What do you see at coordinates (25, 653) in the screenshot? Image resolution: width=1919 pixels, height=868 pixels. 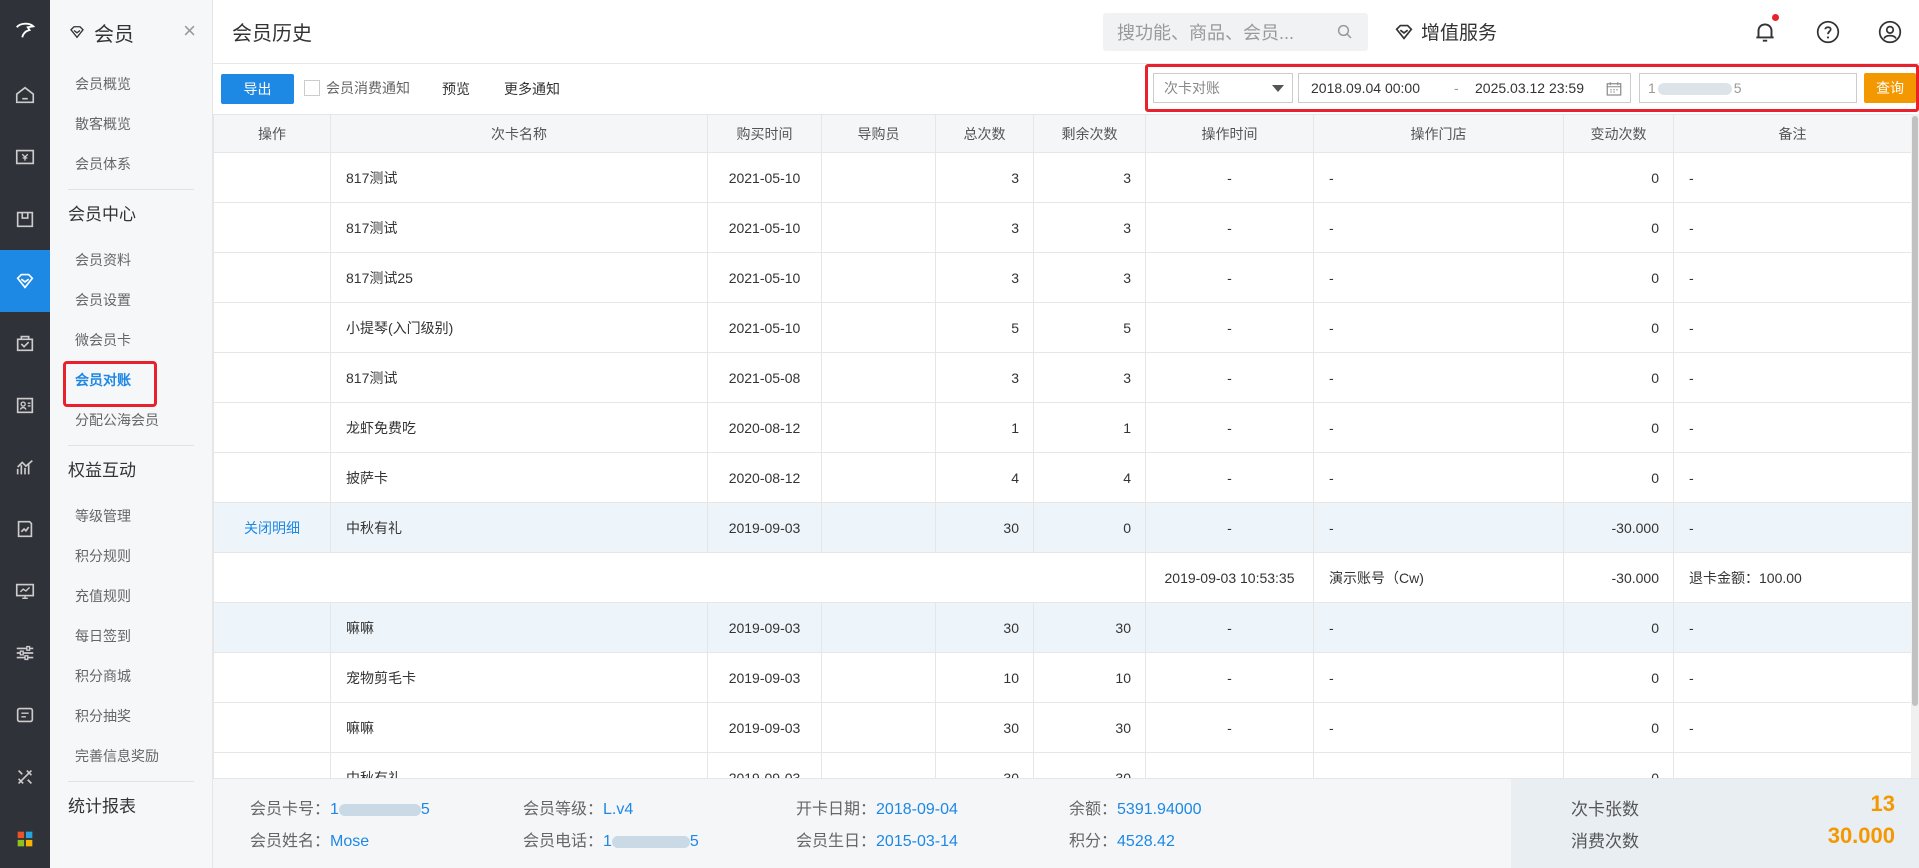 I see `settings-icon` at bounding box center [25, 653].